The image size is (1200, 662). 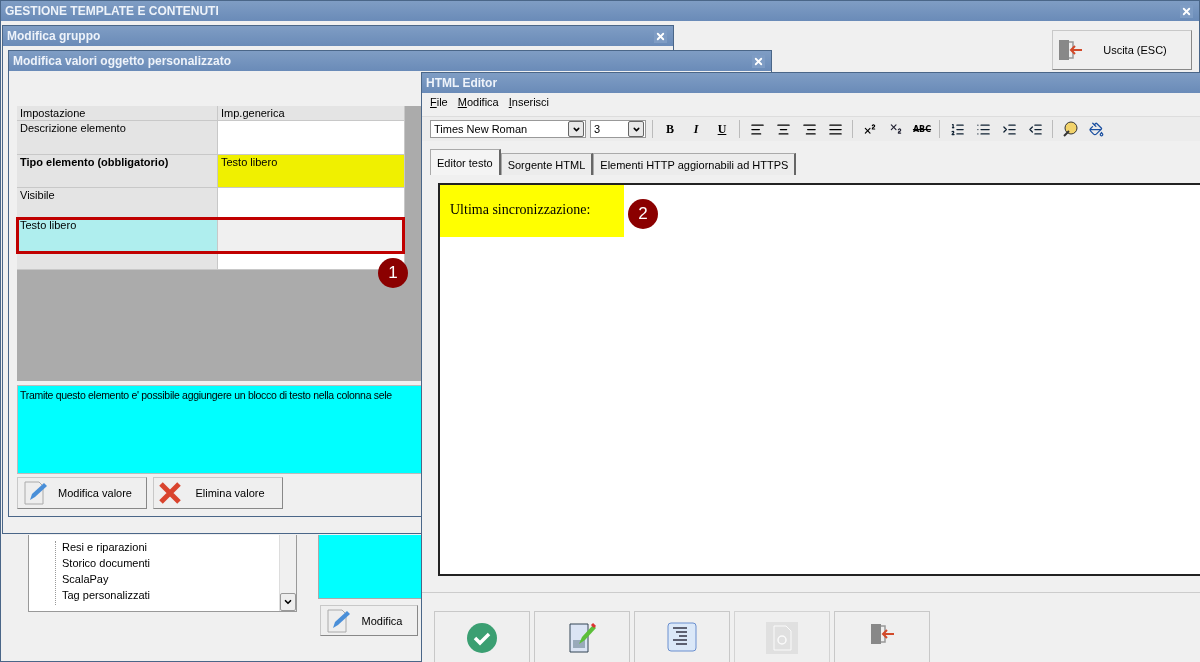 What do you see at coordinates (87, 581) in the screenshot?
I see `tree-item: ScalaPay` at bounding box center [87, 581].